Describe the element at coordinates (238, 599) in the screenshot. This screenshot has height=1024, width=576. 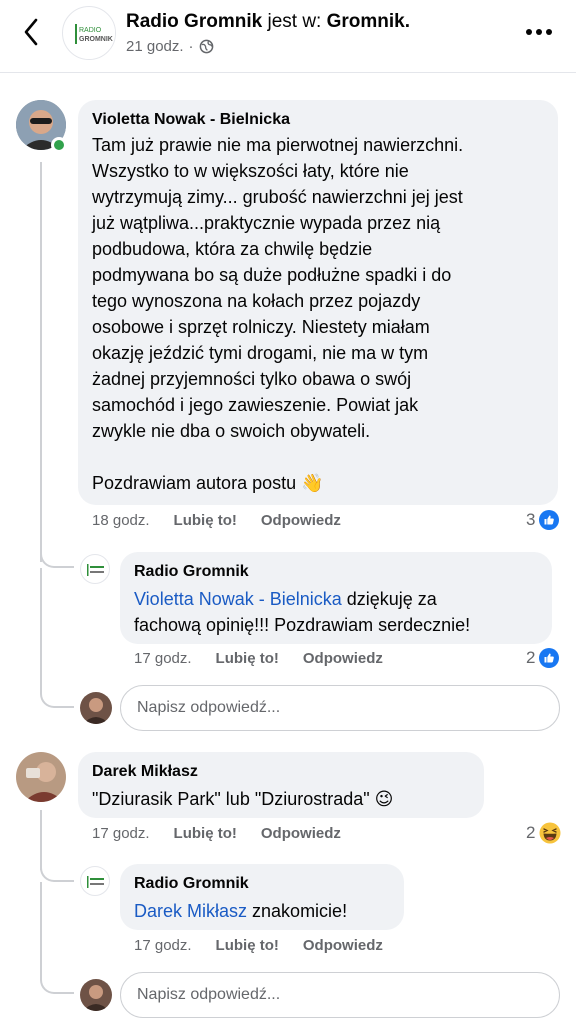
I see `mention-link: Violetta Nowak - Bielnicka` at that location.